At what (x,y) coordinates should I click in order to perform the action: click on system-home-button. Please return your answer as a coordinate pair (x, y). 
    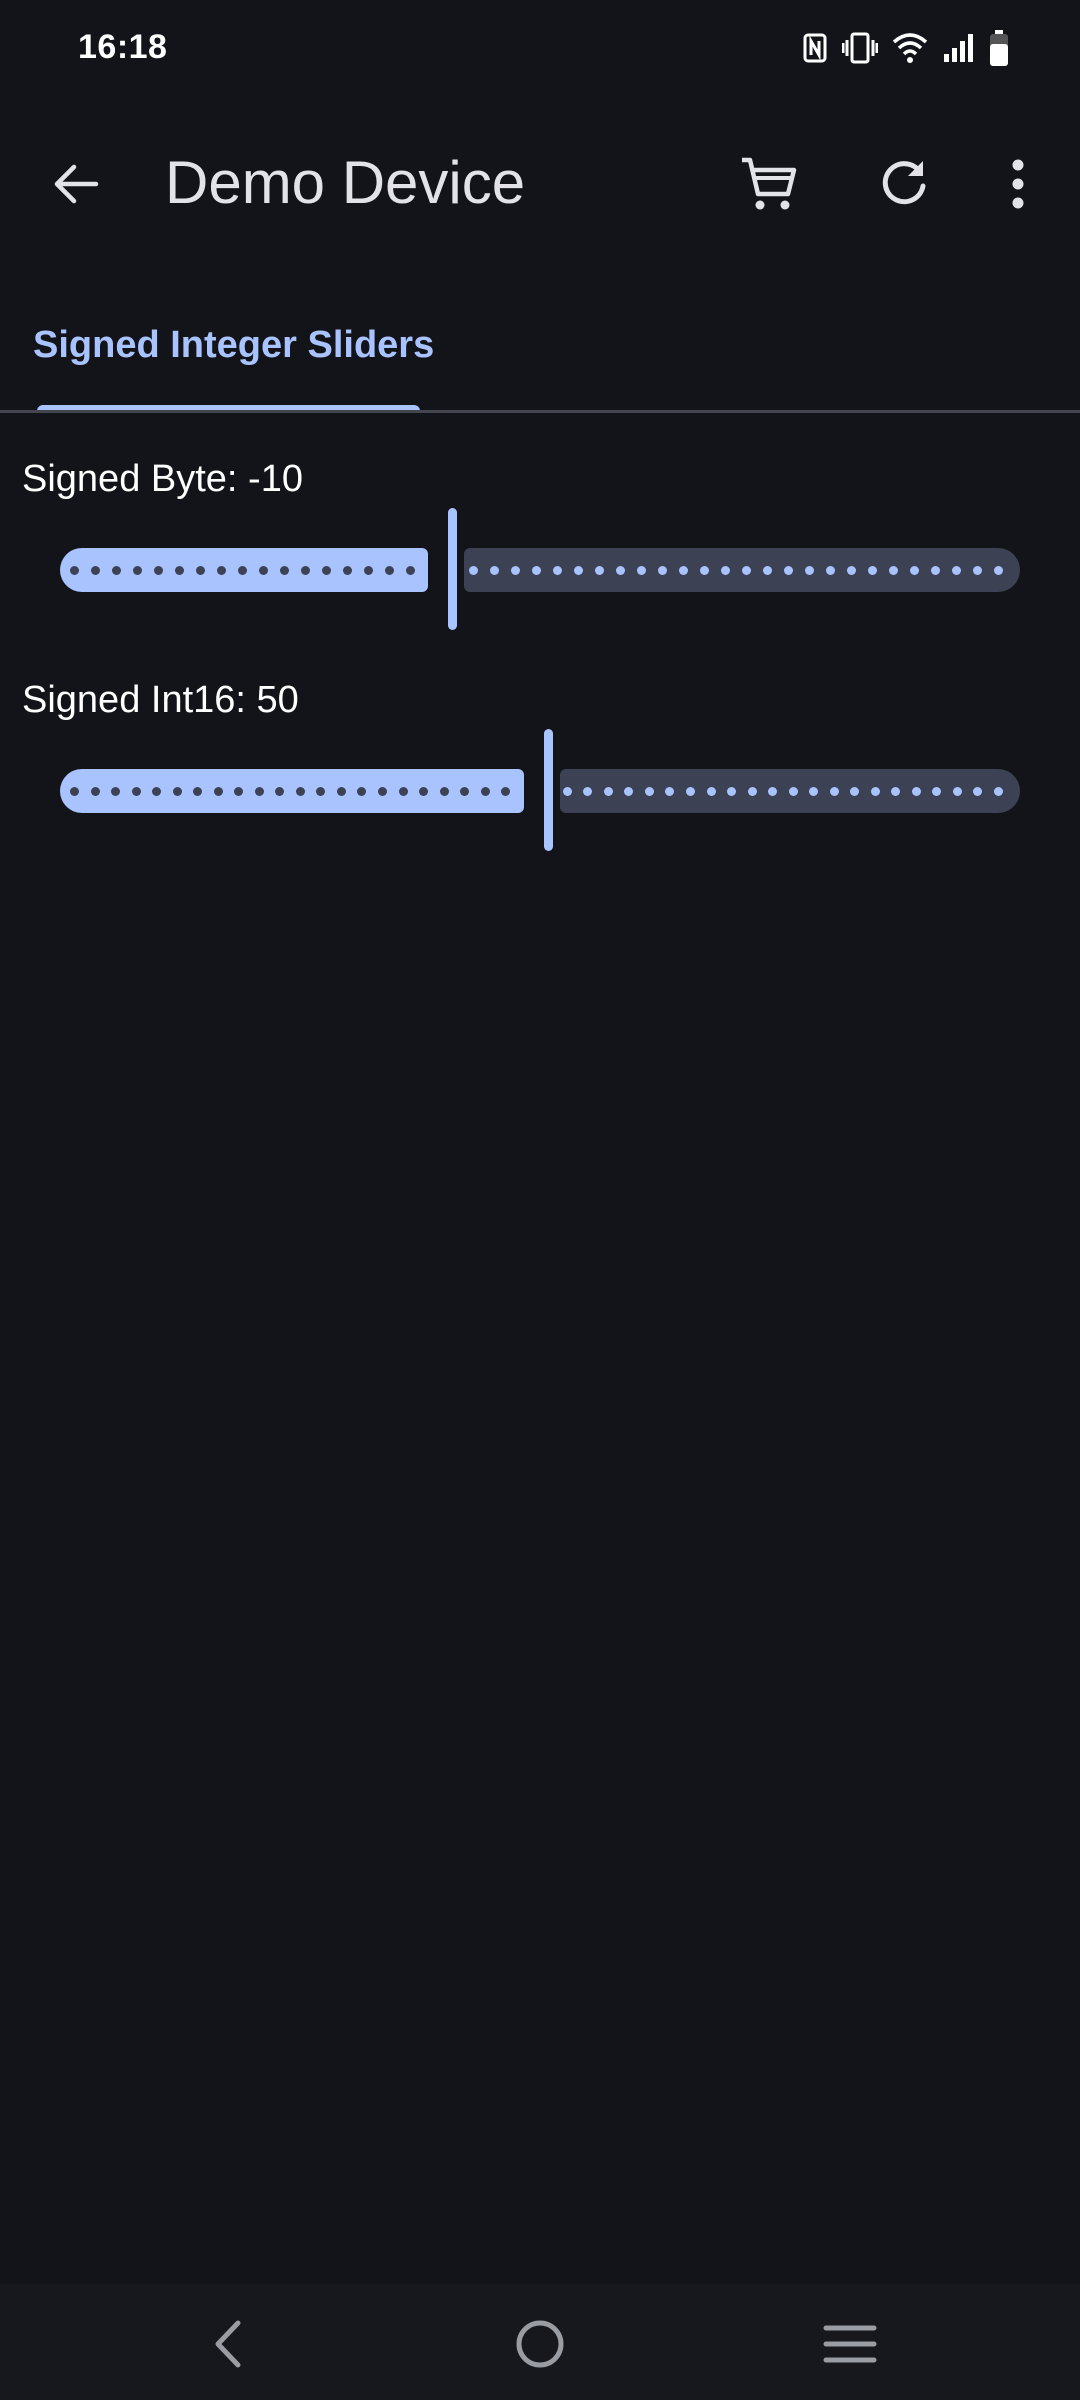
    Looking at the image, I should click on (540, 2344).